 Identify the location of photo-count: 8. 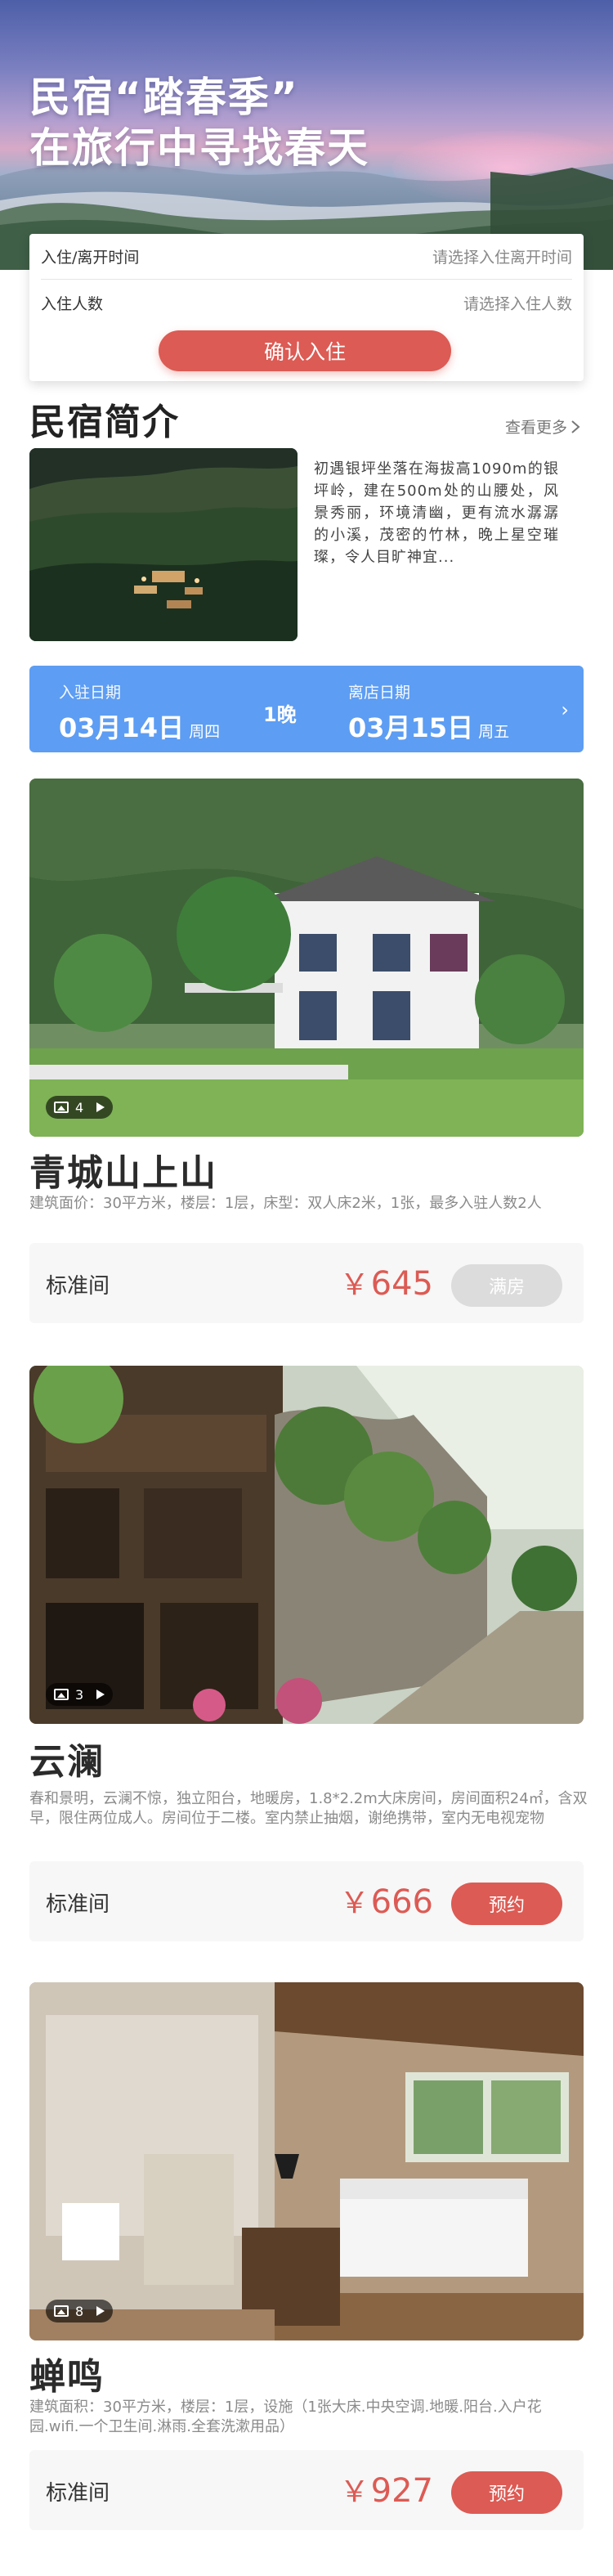
(79, 2311).